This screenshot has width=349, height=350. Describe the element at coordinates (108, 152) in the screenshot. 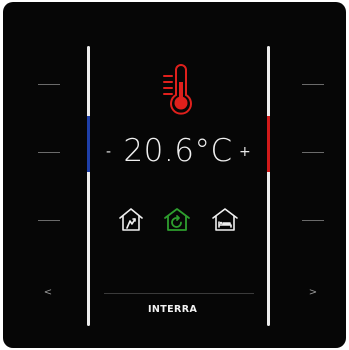

I see `decrease-temperature-button: -` at that location.